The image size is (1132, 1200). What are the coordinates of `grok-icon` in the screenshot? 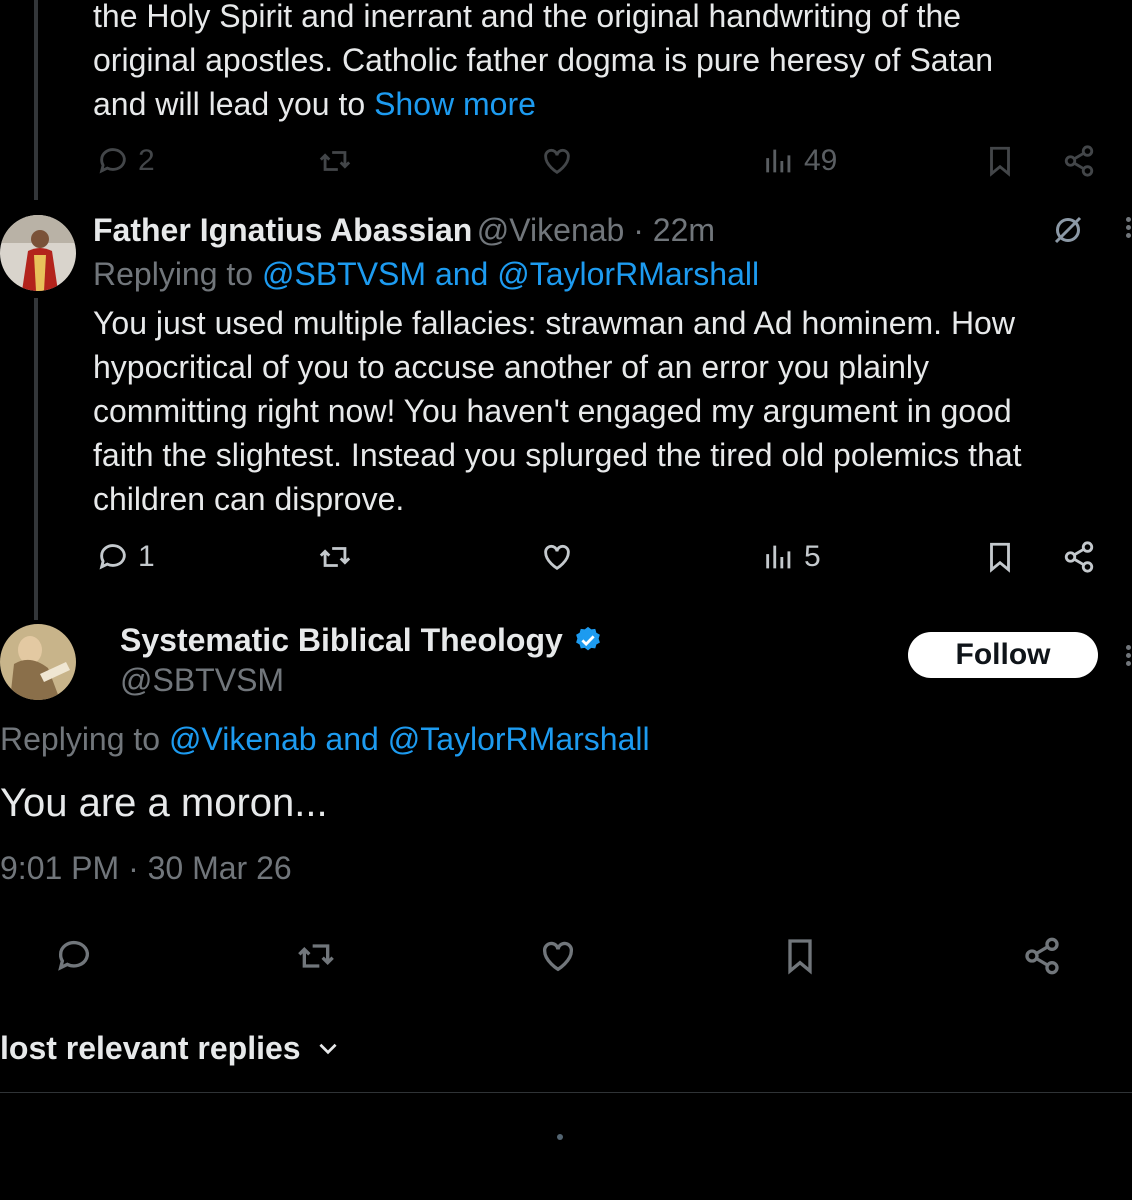 It's located at (1068, 230).